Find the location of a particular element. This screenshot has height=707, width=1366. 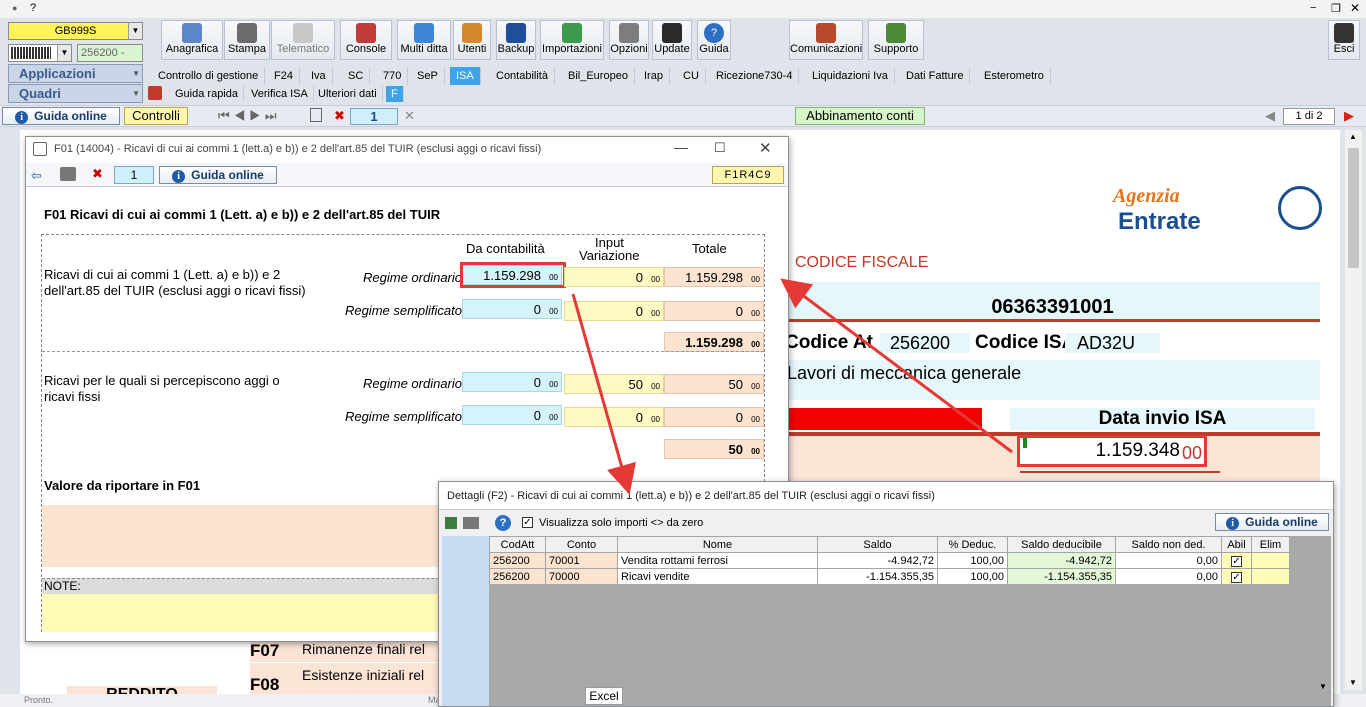

tab-liquidazioni-iva: Liquidazioni Iva is located at coordinates (850, 76).